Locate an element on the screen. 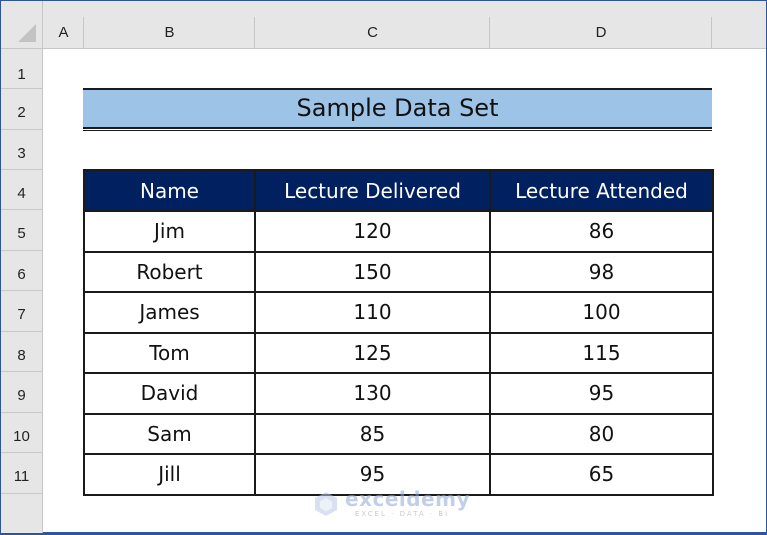  column-header-d: D is located at coordinates (601, 24).